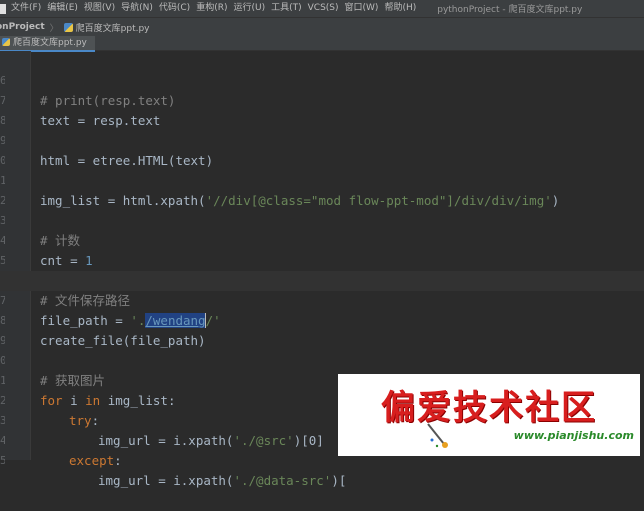  I want to click on window-title: pythonProject - 爬百度文库ppt.py, so click(510, 10).